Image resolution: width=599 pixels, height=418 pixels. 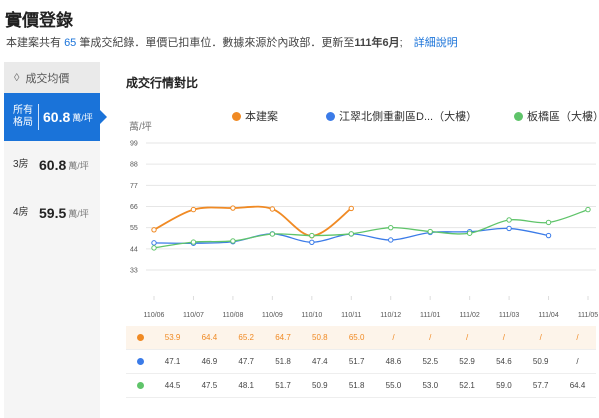 I want to click on table-cell: 46.9, so click(x=209, y=361).